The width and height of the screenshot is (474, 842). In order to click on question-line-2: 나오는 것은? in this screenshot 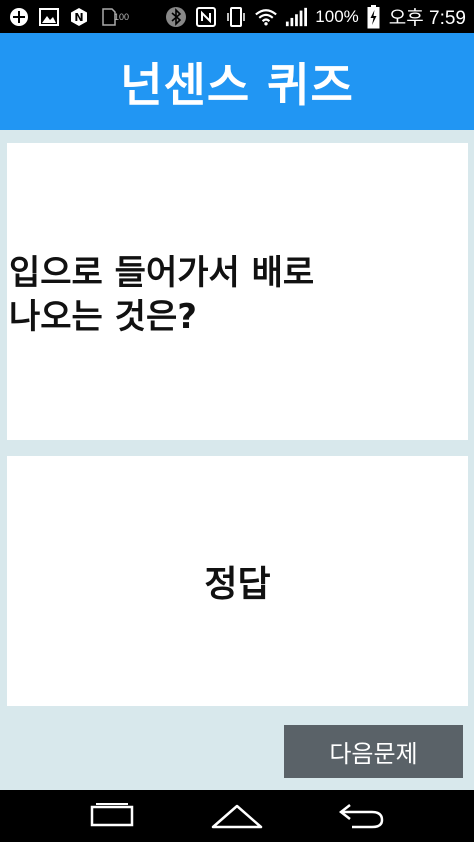, I will do `click(103, 316)`.